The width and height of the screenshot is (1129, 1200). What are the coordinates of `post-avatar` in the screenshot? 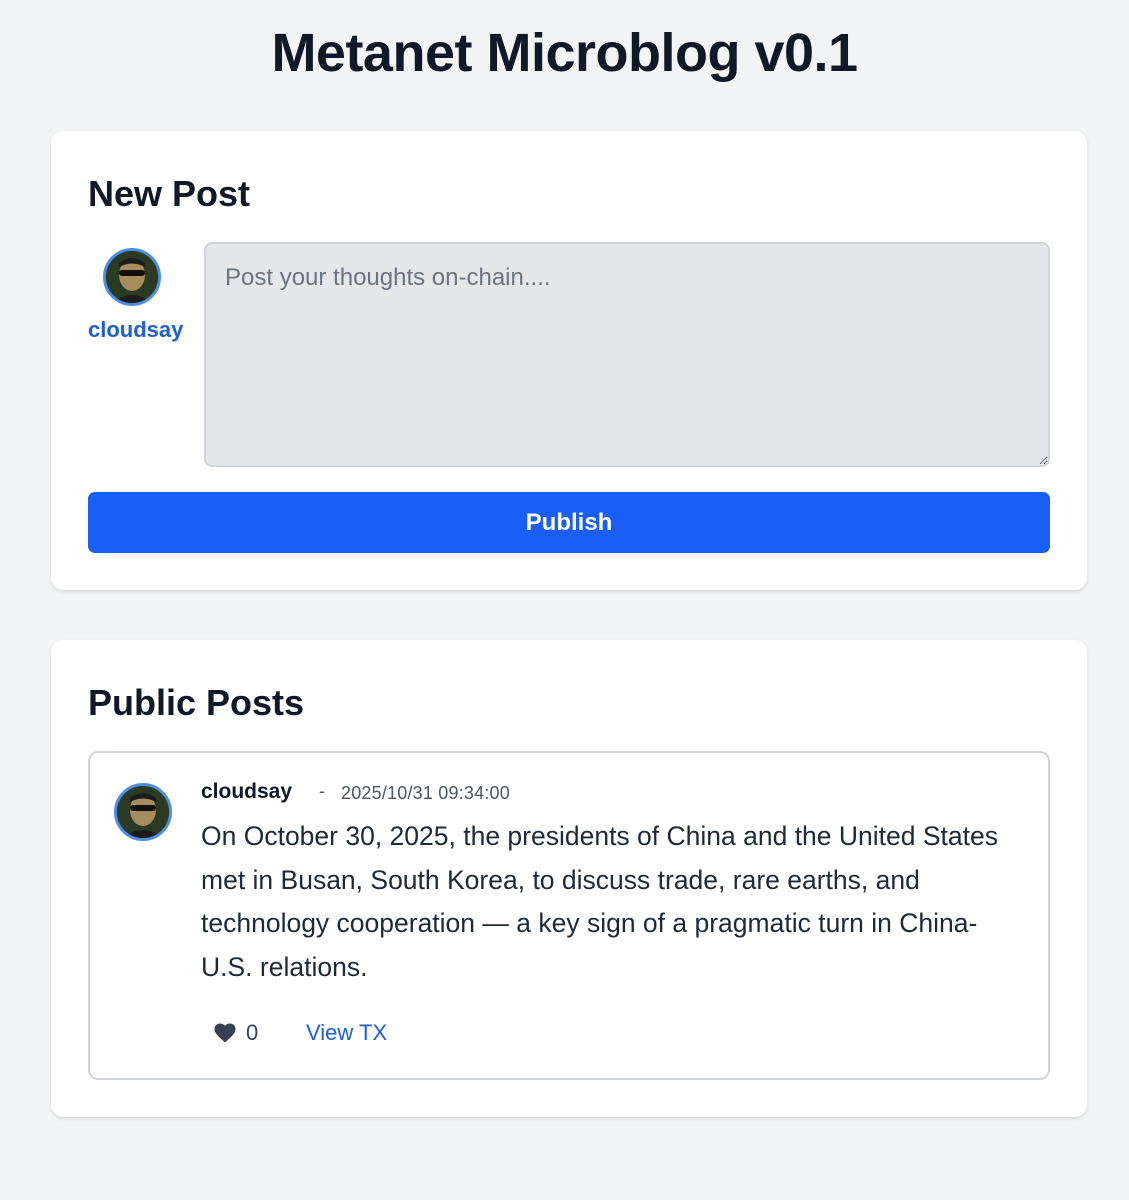 It's located at (143, 812).